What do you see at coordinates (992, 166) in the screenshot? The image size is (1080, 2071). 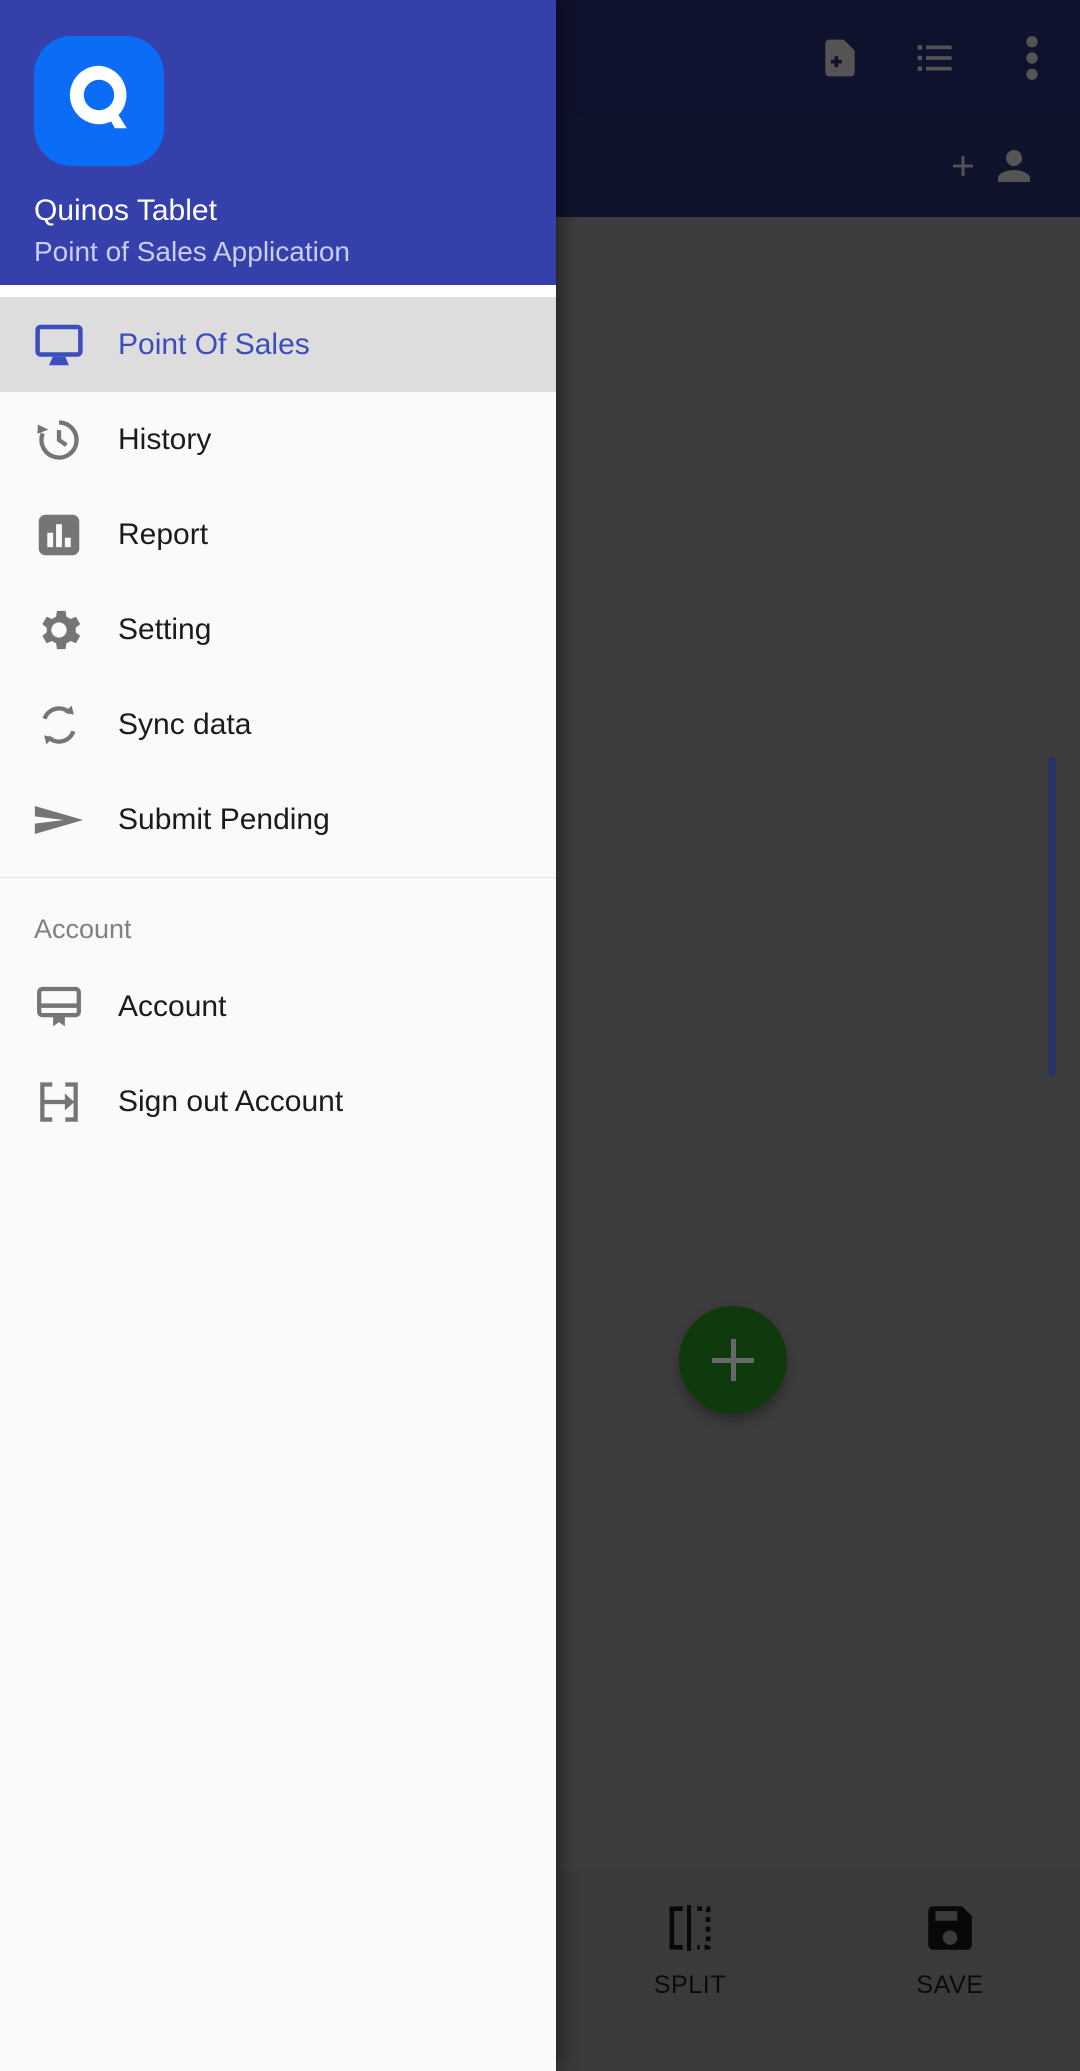 I see `add-customer-button` at bounding box center [992, 166].